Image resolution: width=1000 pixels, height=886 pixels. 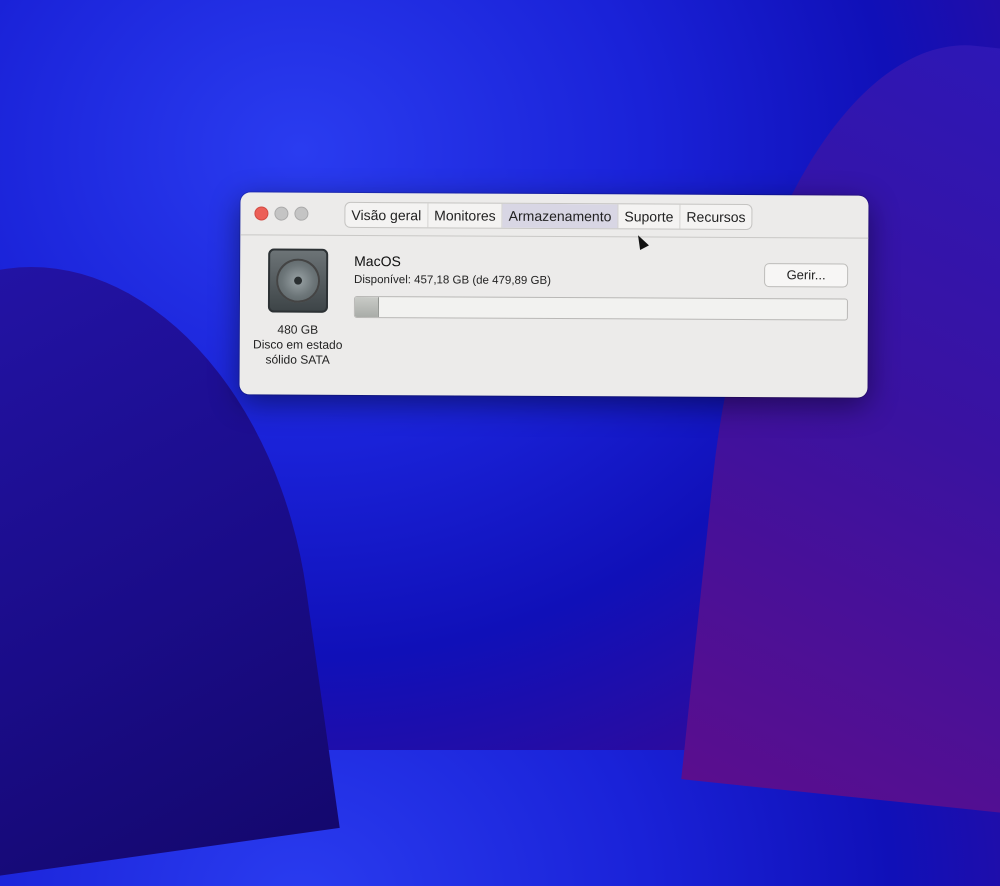 What do you see at coordinates (367, 307) in the screenshot?
I see `storage-used-segment` at bounding box center [367, 307].